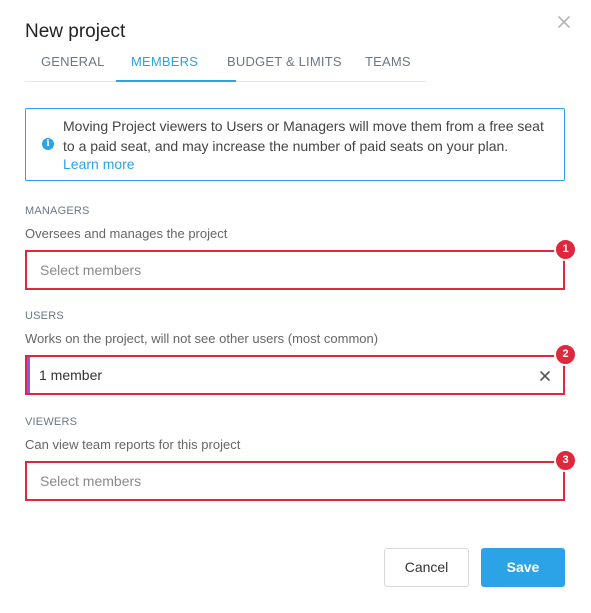 This screenshot has width=591, height=613. Describe the element at coordinates (91, 481) in the screenshot. I see `viewers-placeholder: Select members` at that location.